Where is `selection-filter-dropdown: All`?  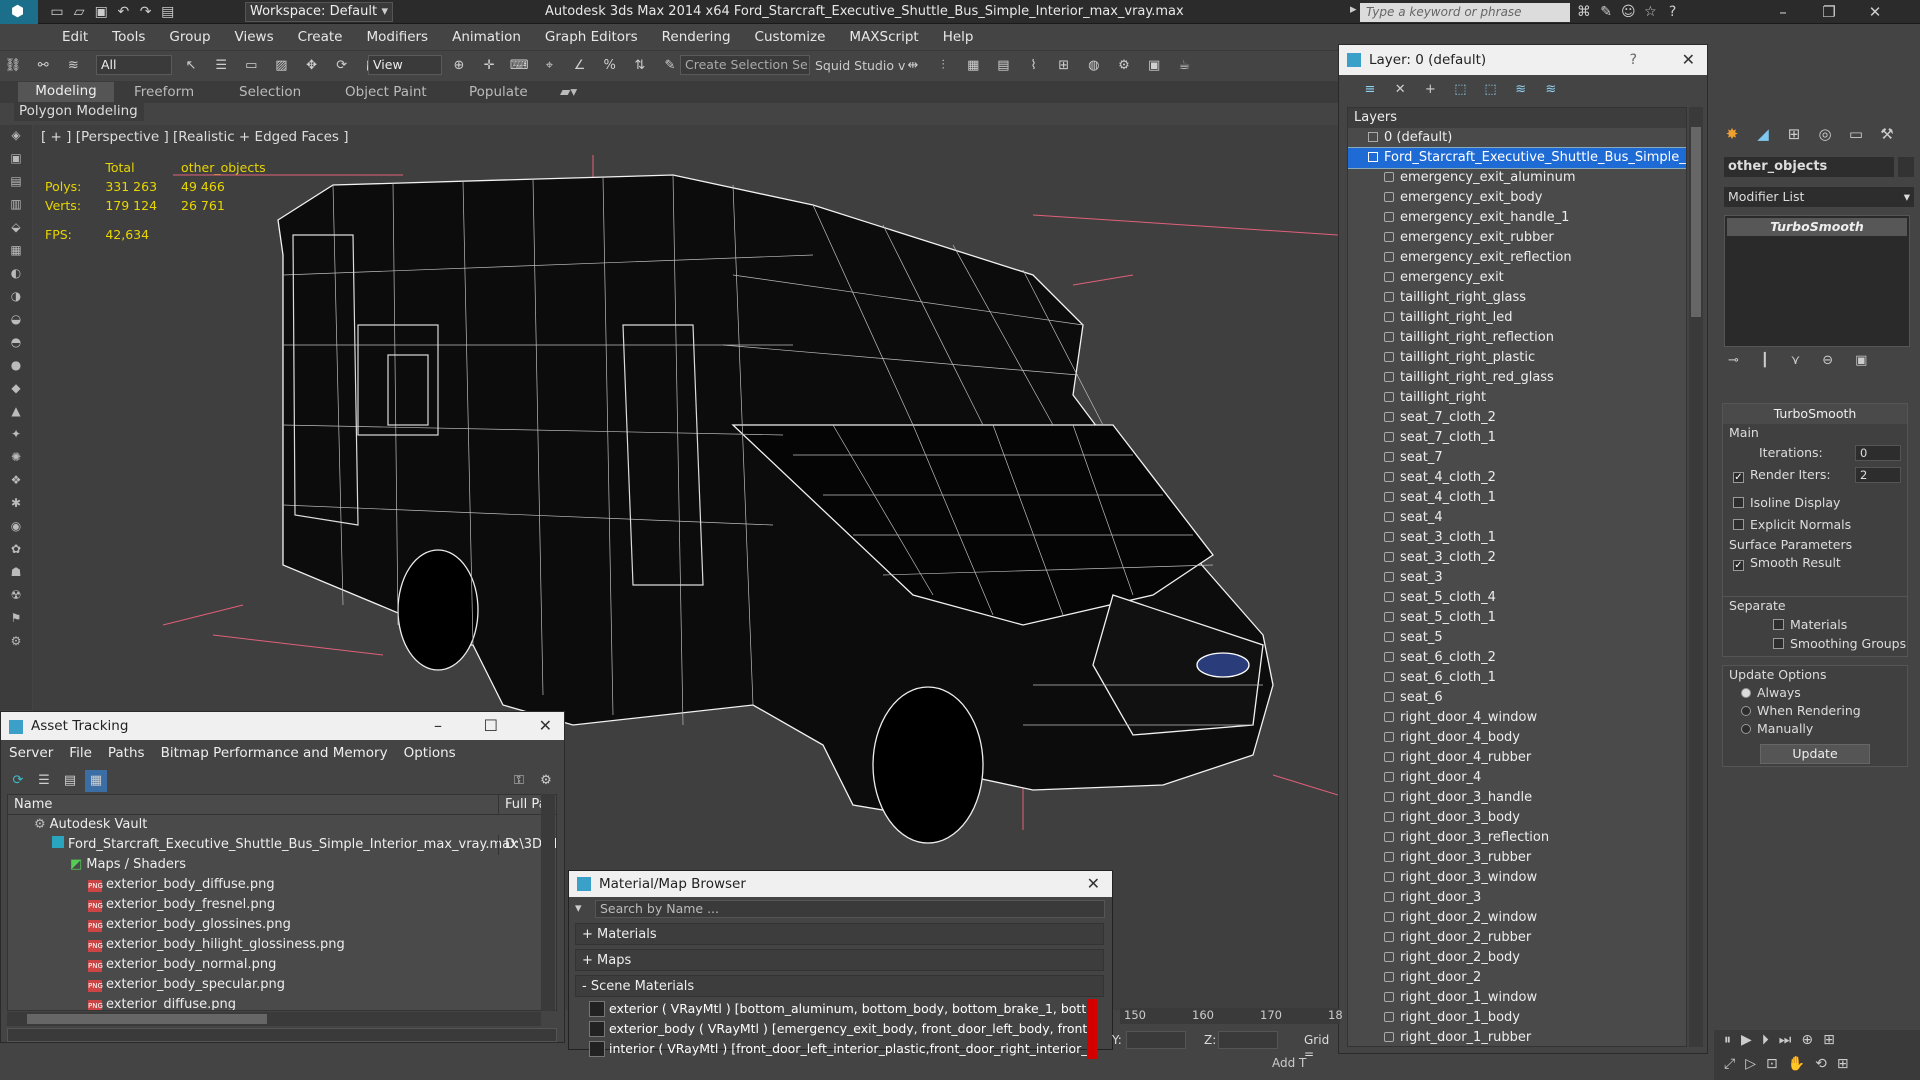 selection-filter-dropdown: All is located at coordinates (134, 65).